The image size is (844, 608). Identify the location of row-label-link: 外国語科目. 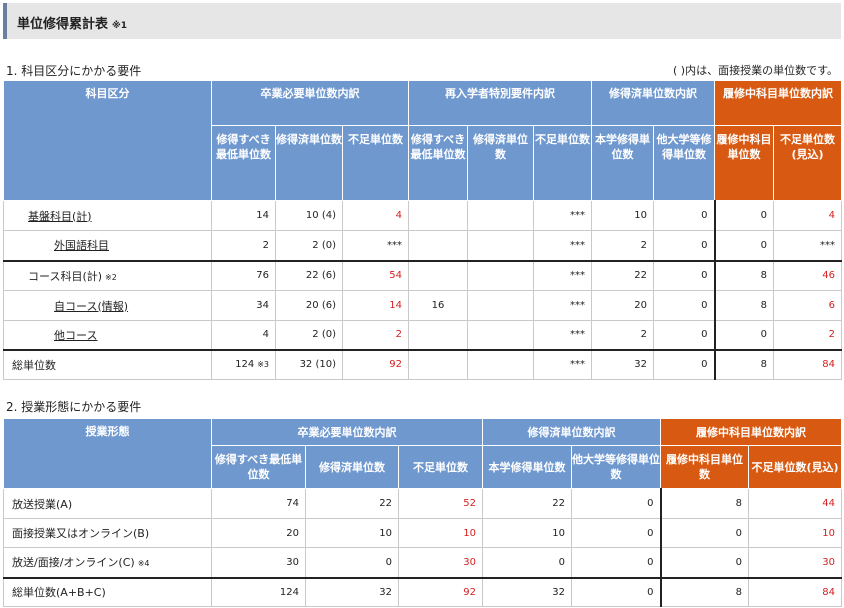
(107, 246).